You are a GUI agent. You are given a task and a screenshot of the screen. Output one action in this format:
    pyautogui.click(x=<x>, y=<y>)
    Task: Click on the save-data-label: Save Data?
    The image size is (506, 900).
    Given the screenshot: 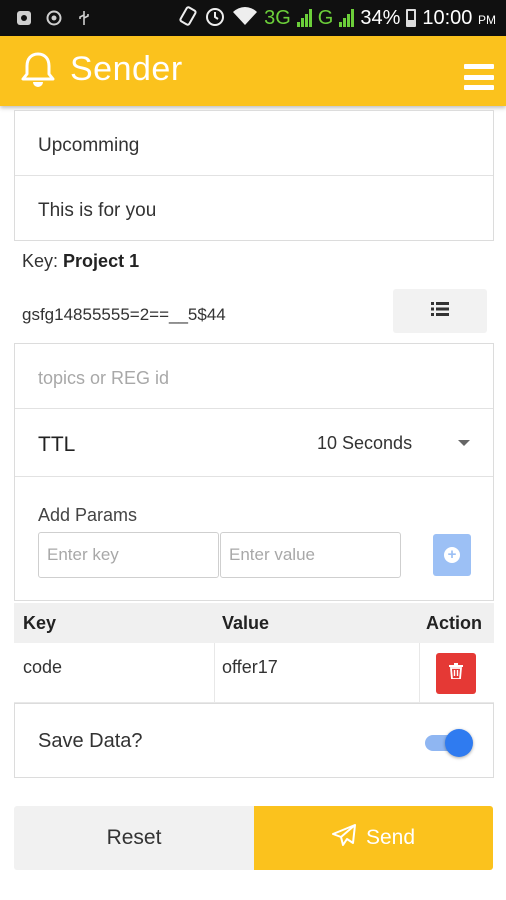 What is the action you would take?
    pyautogui.click(x=90, y=741)
    